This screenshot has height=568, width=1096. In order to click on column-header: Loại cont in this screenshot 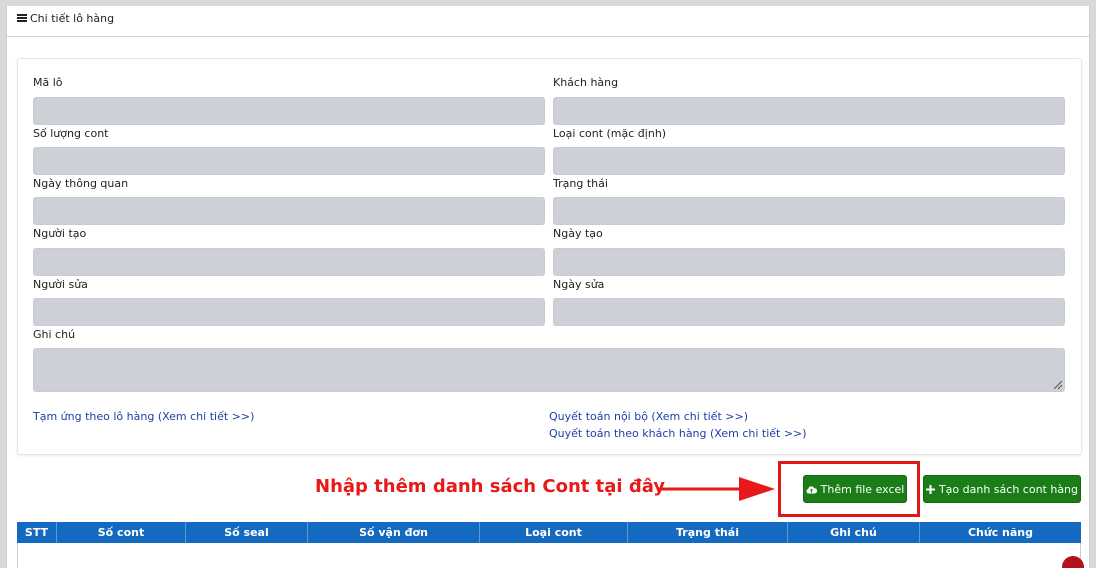, I will do `click(554, 532)`.